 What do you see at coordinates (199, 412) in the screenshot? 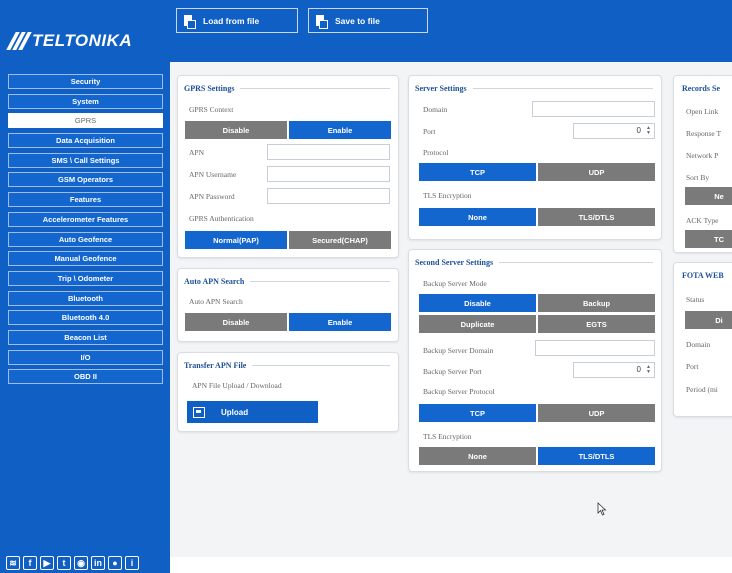
I see `upload-icon` at bounding box center [199, 412].